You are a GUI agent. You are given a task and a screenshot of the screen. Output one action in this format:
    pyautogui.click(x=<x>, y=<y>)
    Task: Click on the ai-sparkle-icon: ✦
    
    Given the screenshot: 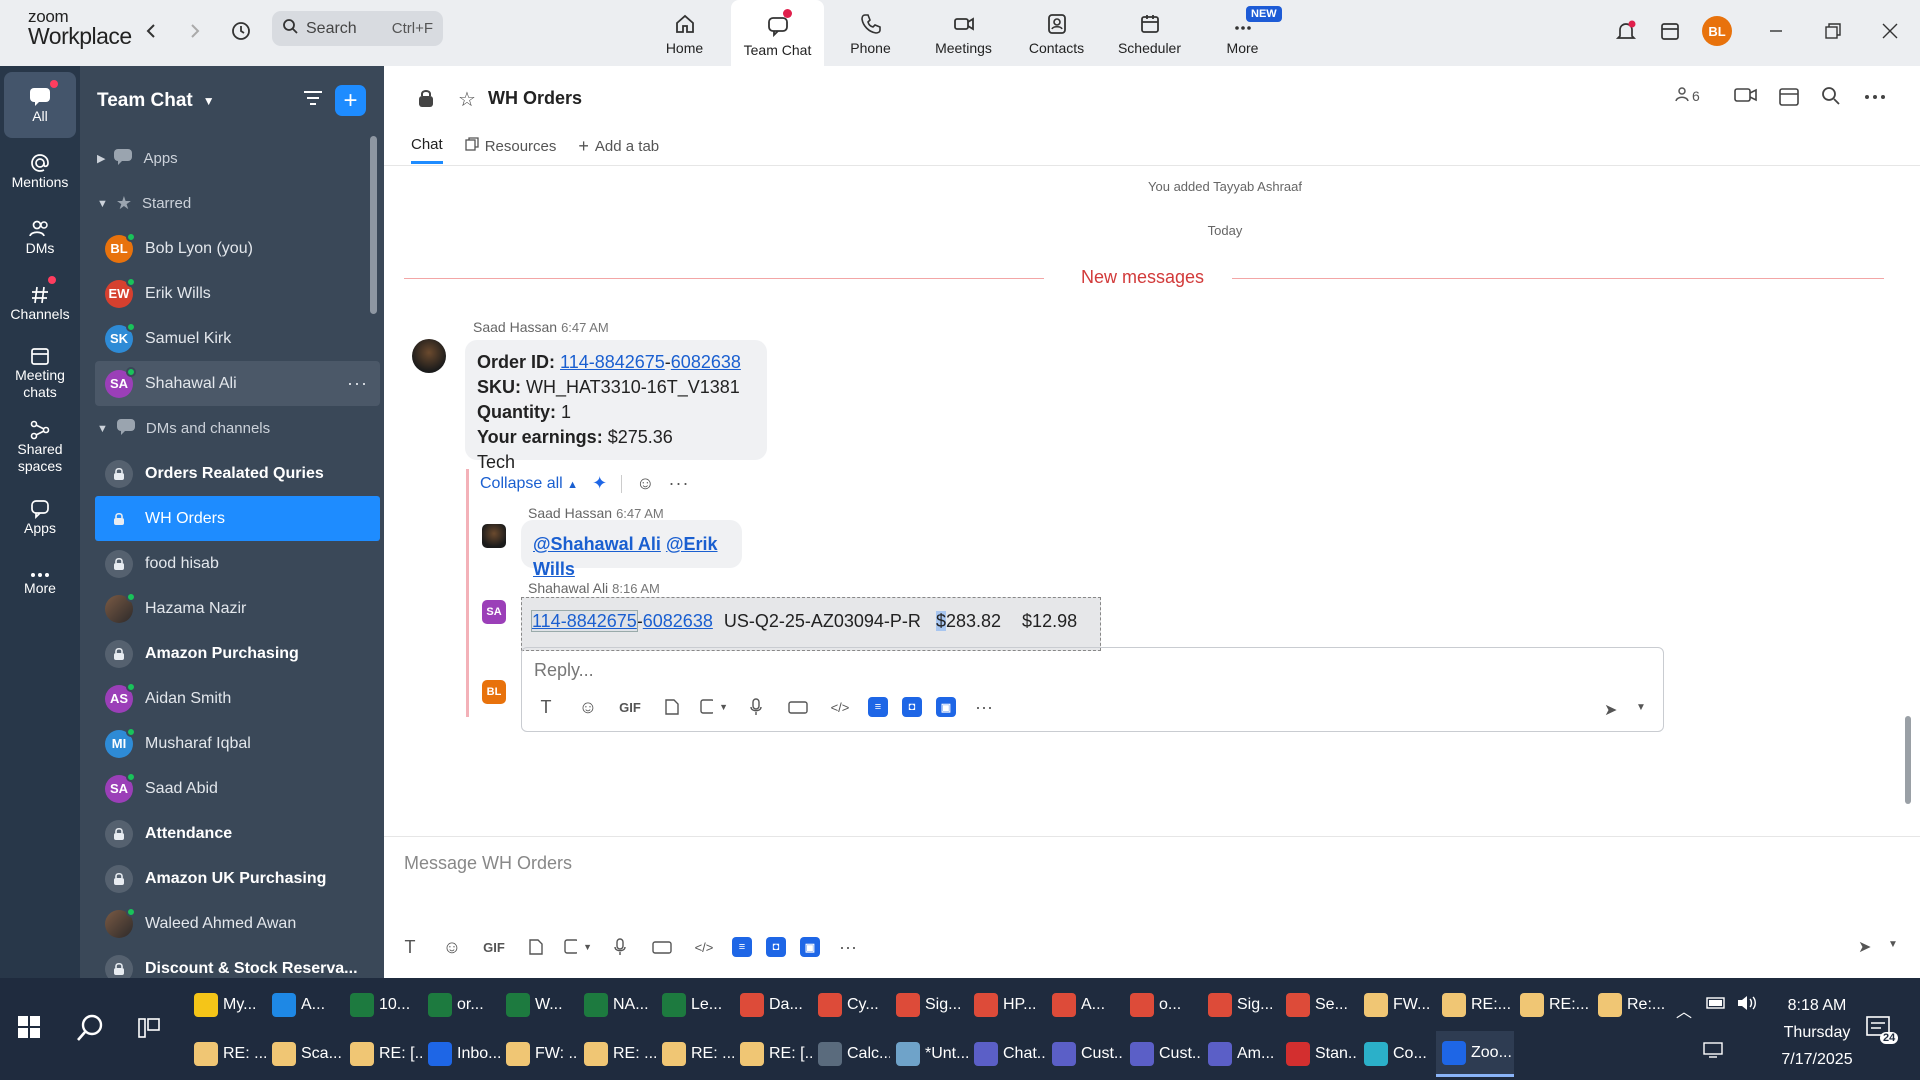 What is the action you would take?
    pyautogui.click(x=599, y=483)
    